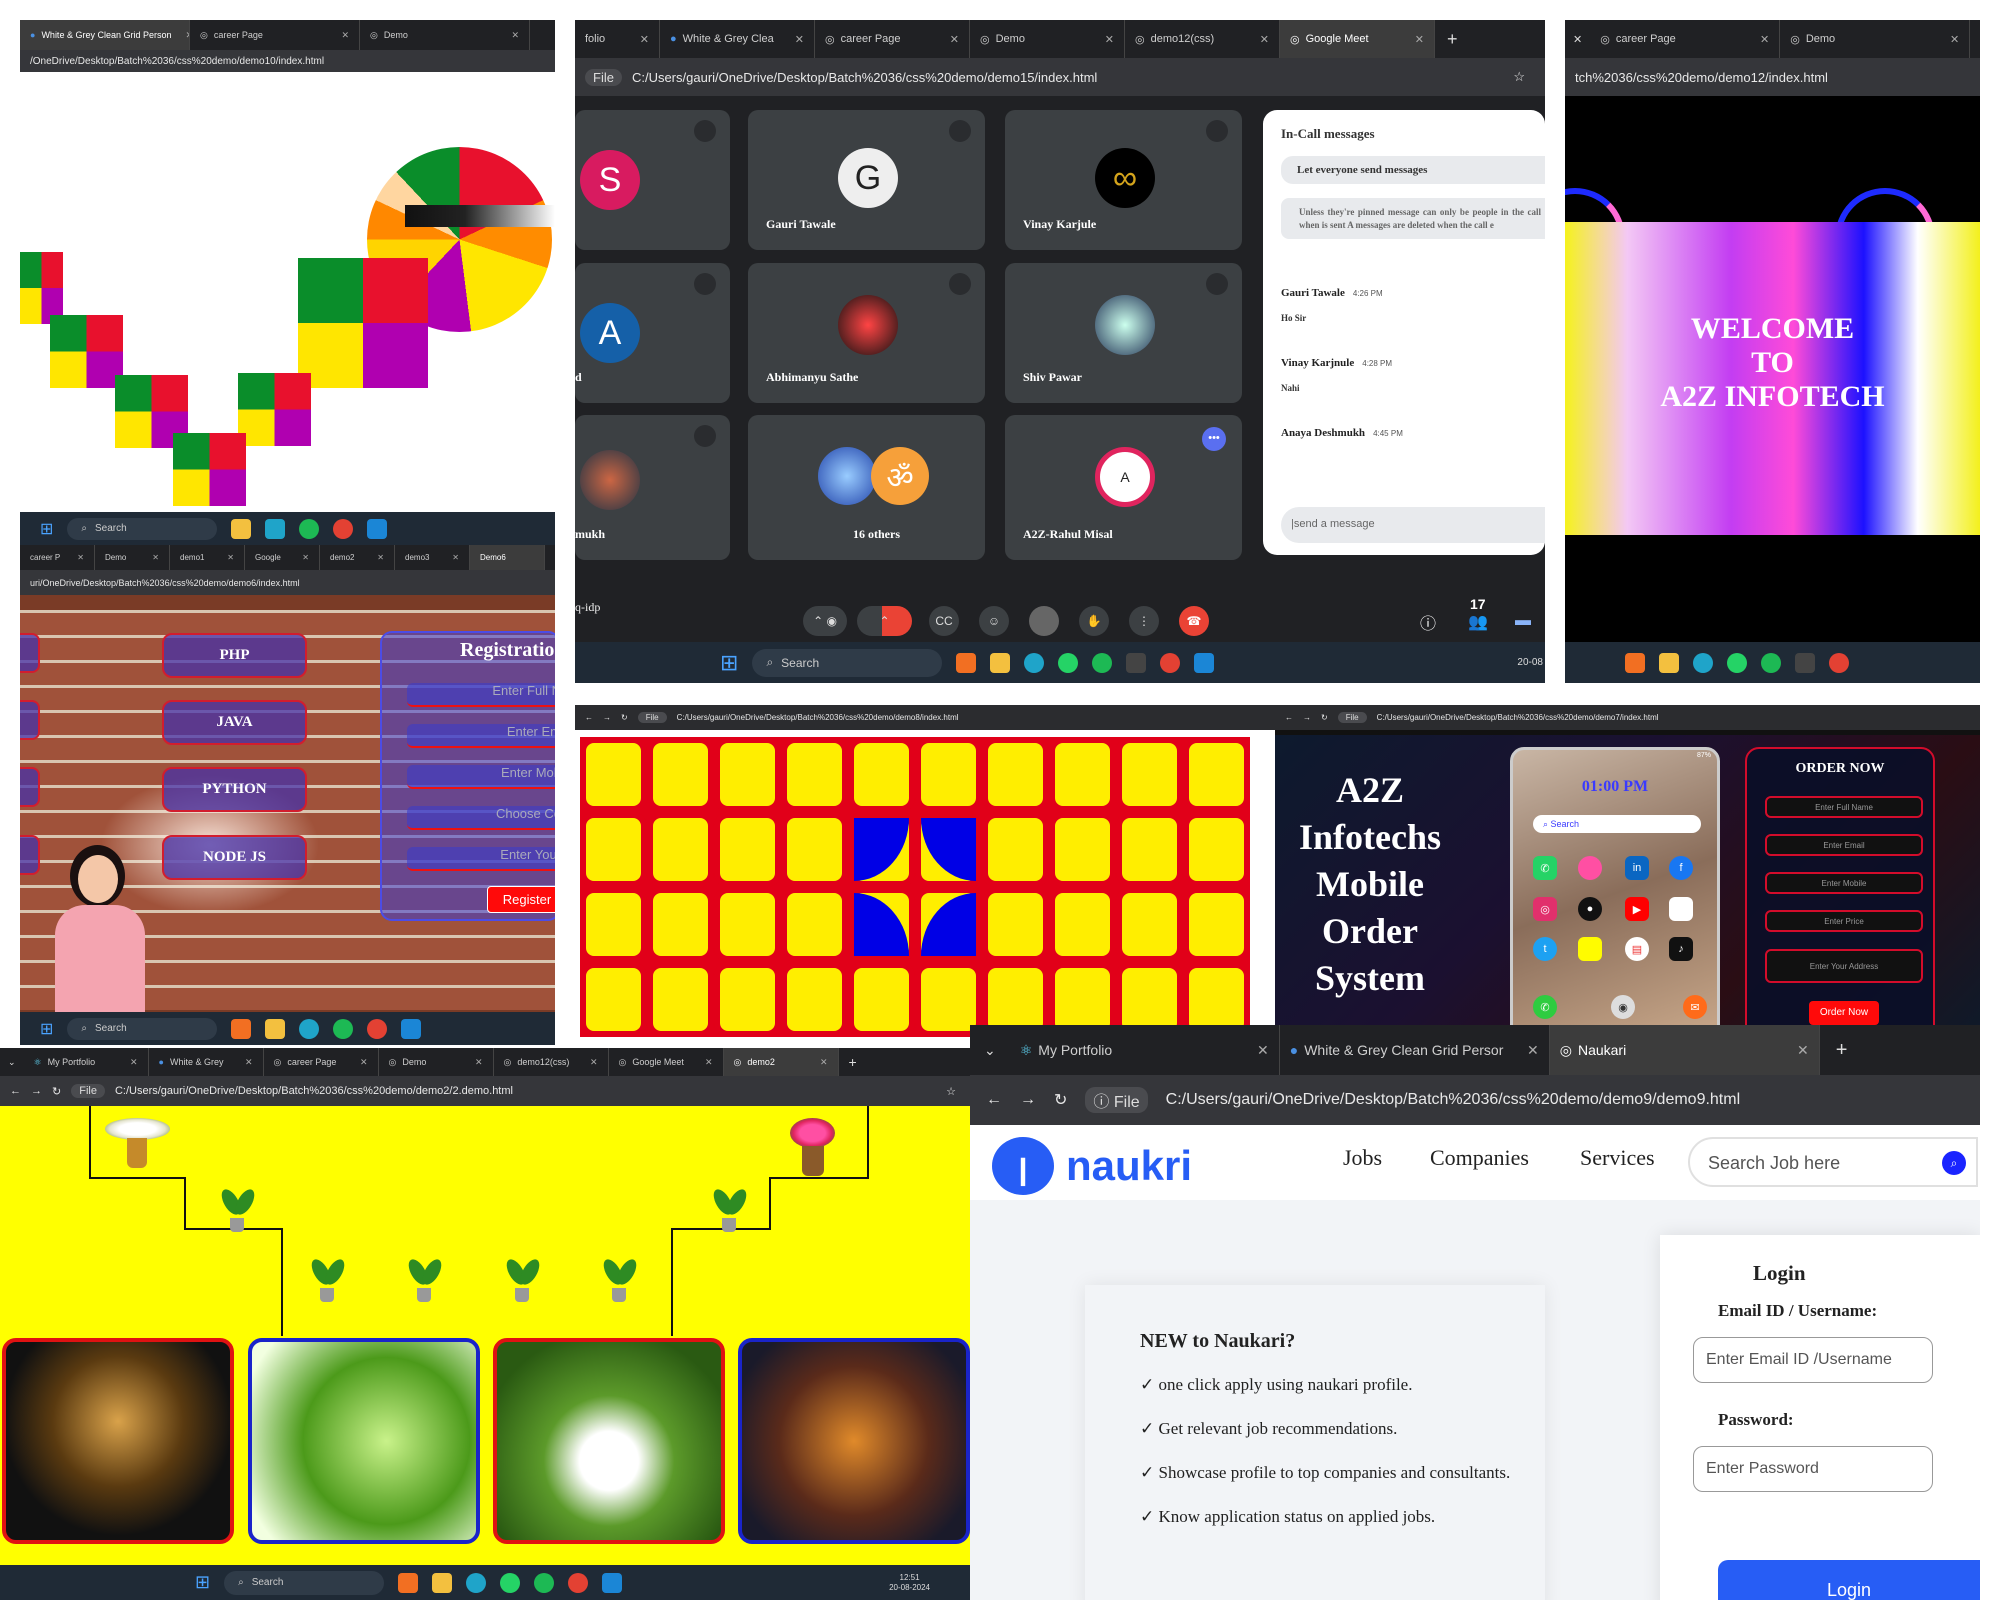 This screenshot has width=2000, height=1600. What do you see at coordinates (1954, 1163) in the screenshot?
I see `search-icon: ⌕` at bounding box center [1954, 1163].